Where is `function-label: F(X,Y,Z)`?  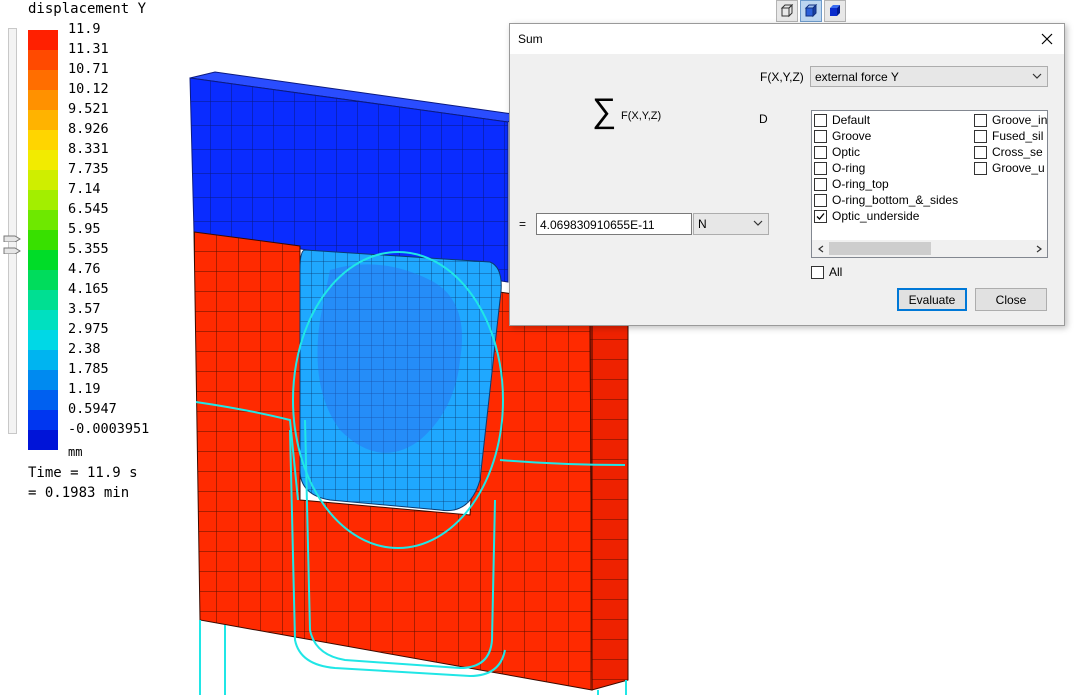
function-label: F(X,Y,Z) is located at coordinates (782, 77).